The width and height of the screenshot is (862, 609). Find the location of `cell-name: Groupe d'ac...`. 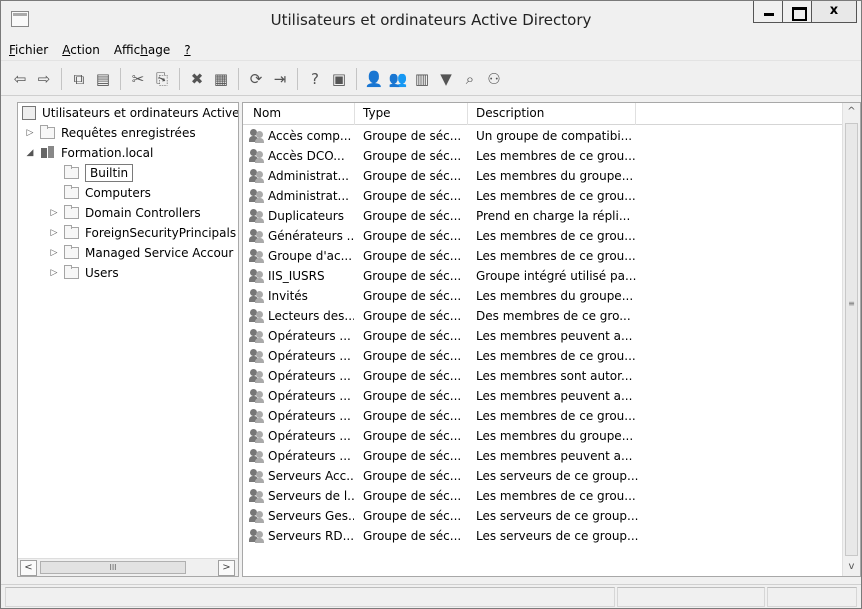

cell-name: Groupe d'ac... is located at coordinates (310, 256).